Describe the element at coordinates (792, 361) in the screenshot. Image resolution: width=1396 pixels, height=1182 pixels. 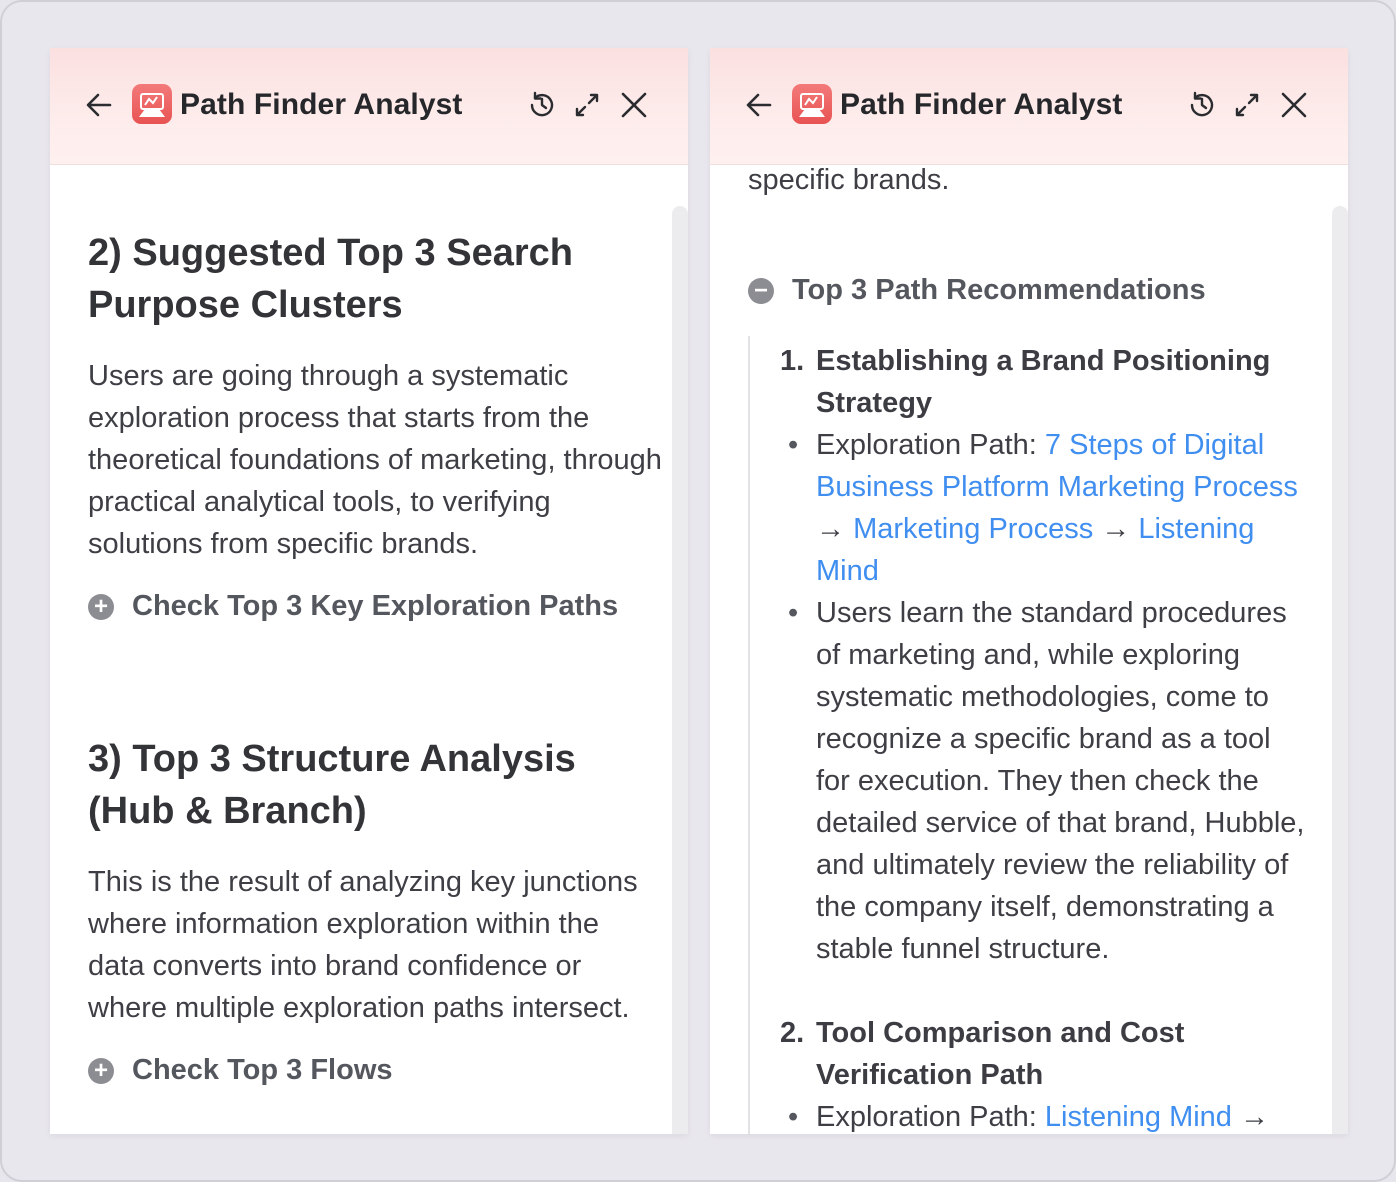
I see `item-number: 1.` at that location.